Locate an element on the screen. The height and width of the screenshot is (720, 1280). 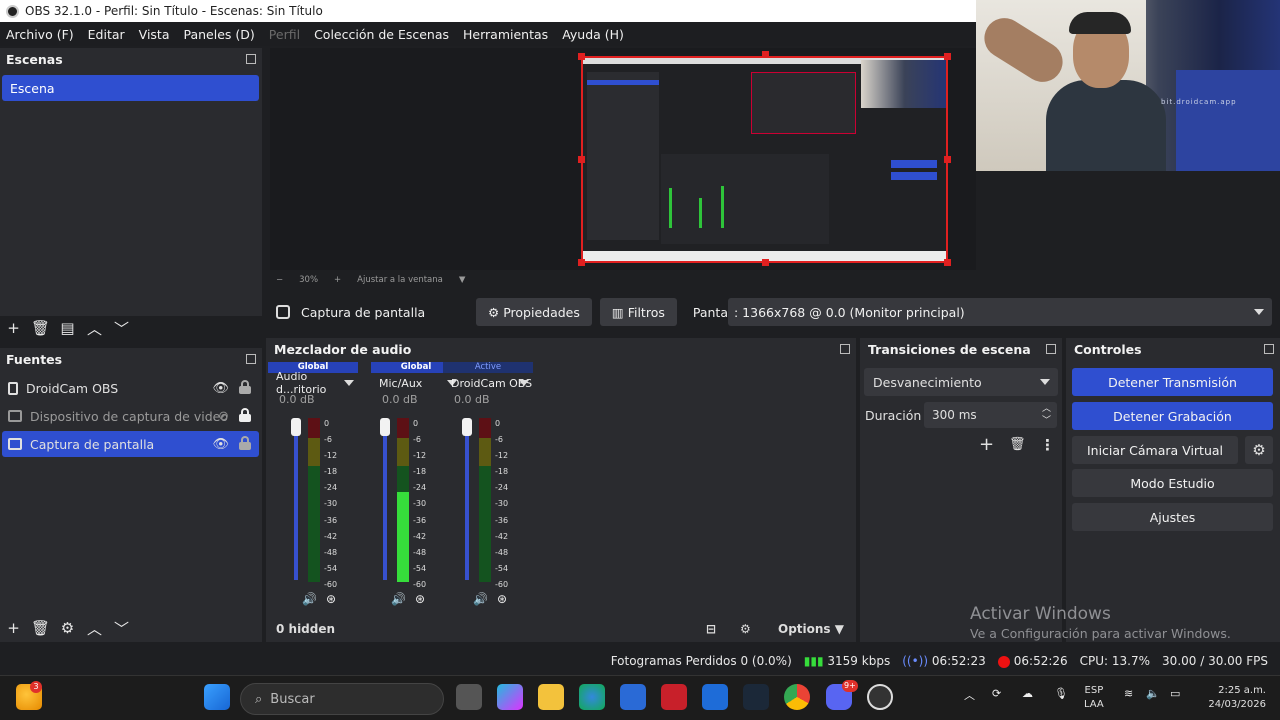
duration-input: 300 ms ︿ ﹀ is located at coordinates (990, 415).